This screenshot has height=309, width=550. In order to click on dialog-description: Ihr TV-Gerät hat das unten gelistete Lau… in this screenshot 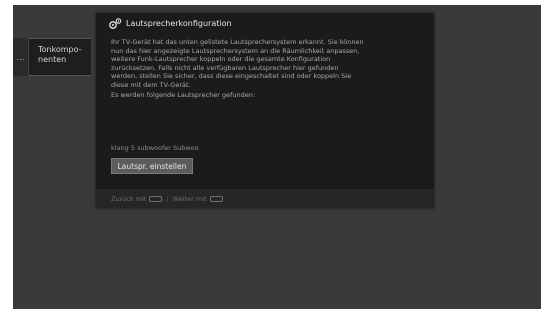, I will do `click(270, 68)`.